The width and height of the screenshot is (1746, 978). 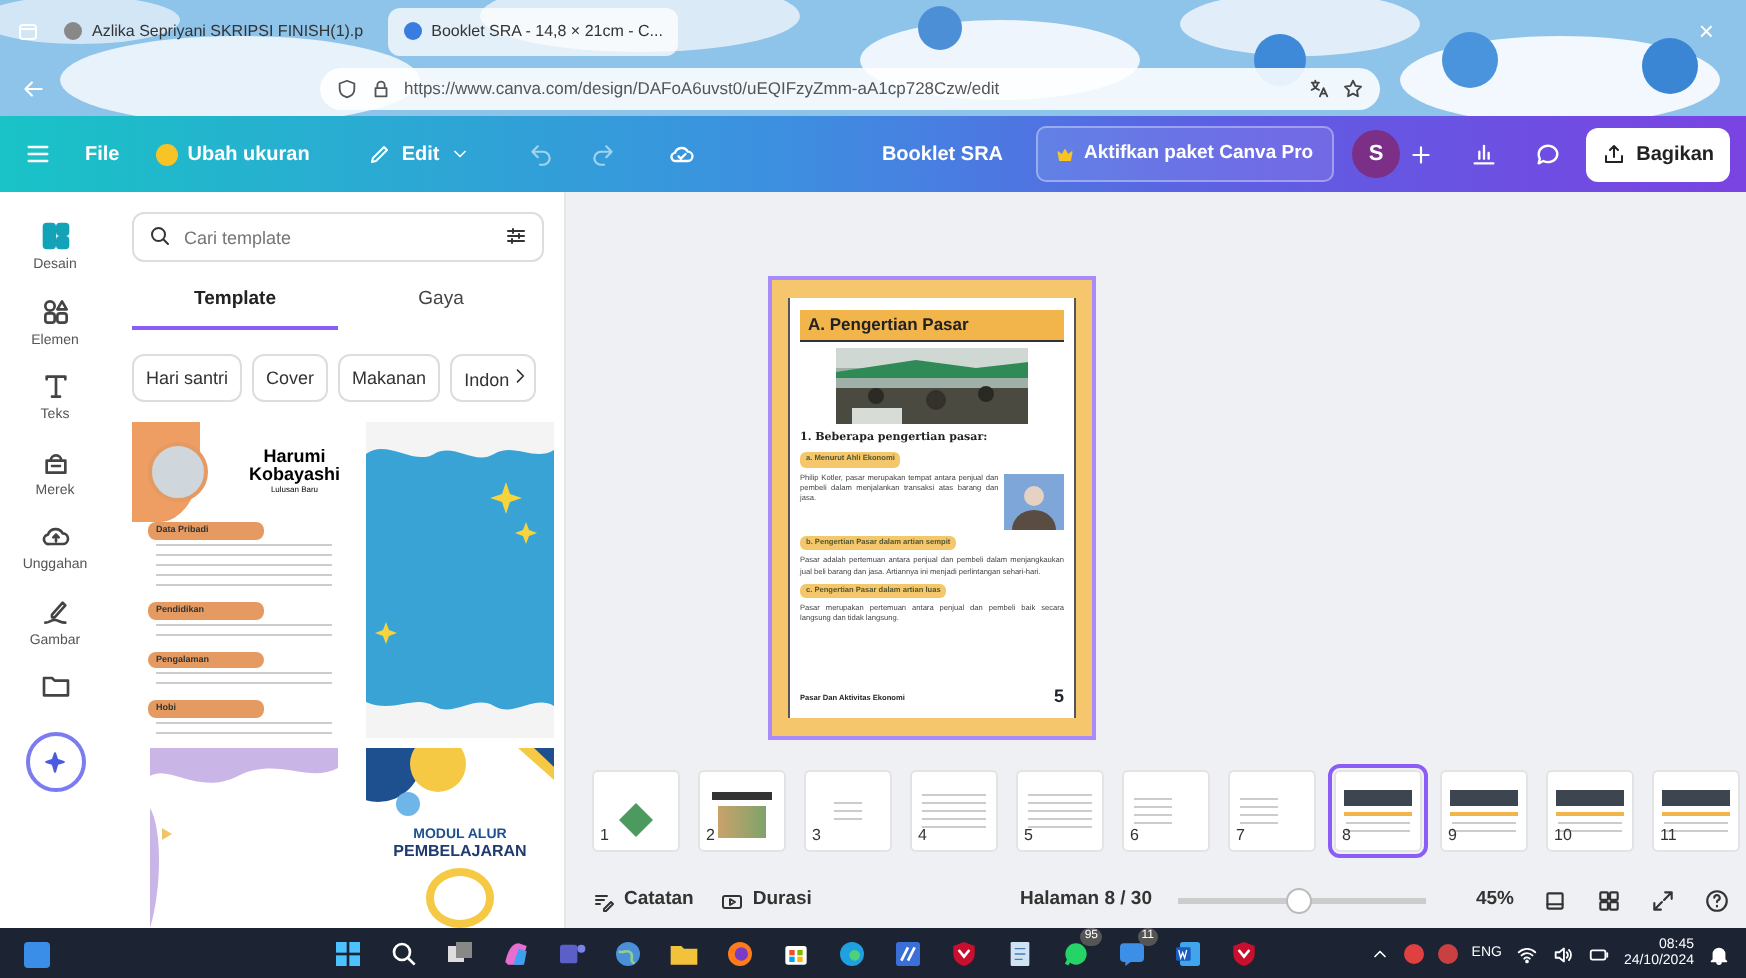 What do you see at coordinates (460, 852) in the screenshot?
I see `title-text: PEMBELAJARAN` at bounding box center [460, 852].